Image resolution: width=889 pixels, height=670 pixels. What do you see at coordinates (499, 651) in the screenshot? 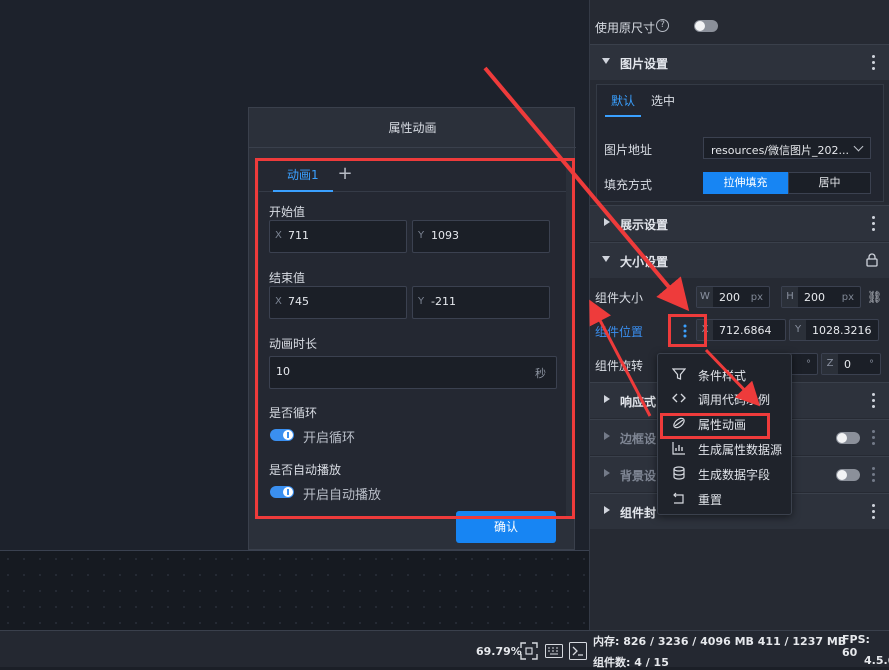
I see `zoom-level: 69.79%` at bounding box center [499, 651].